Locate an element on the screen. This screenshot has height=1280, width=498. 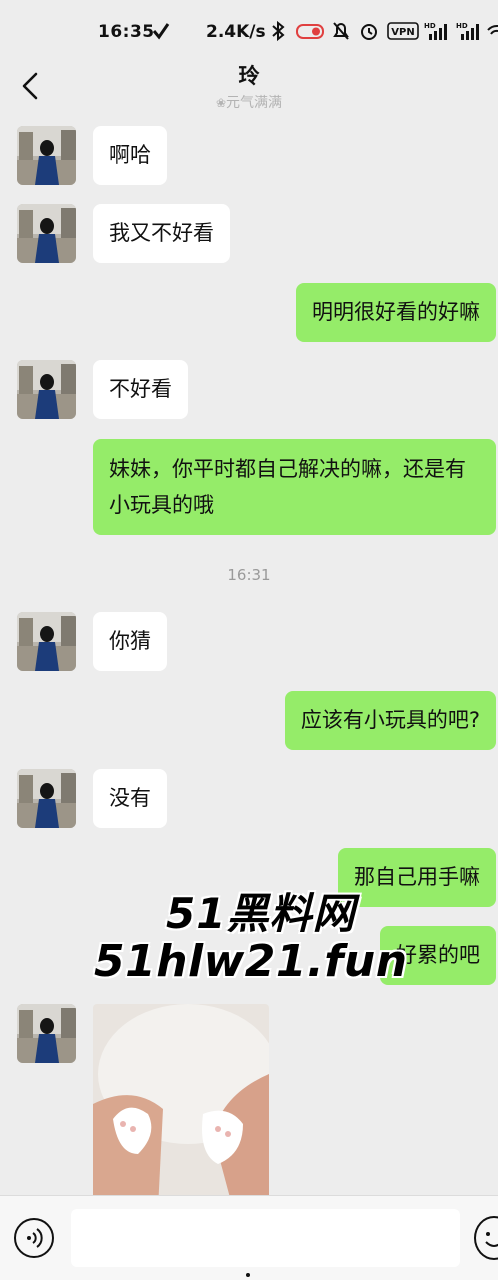
chat-header: 玲 ❀元气满满 is located at coordinates (249, 88).